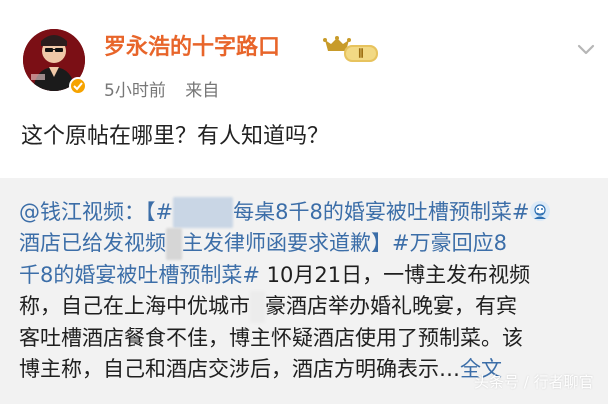 The width and height of the screenshot is (608, 404). I want to click on author-name-link: 罗永浩的十字路口, so click(192, 48).